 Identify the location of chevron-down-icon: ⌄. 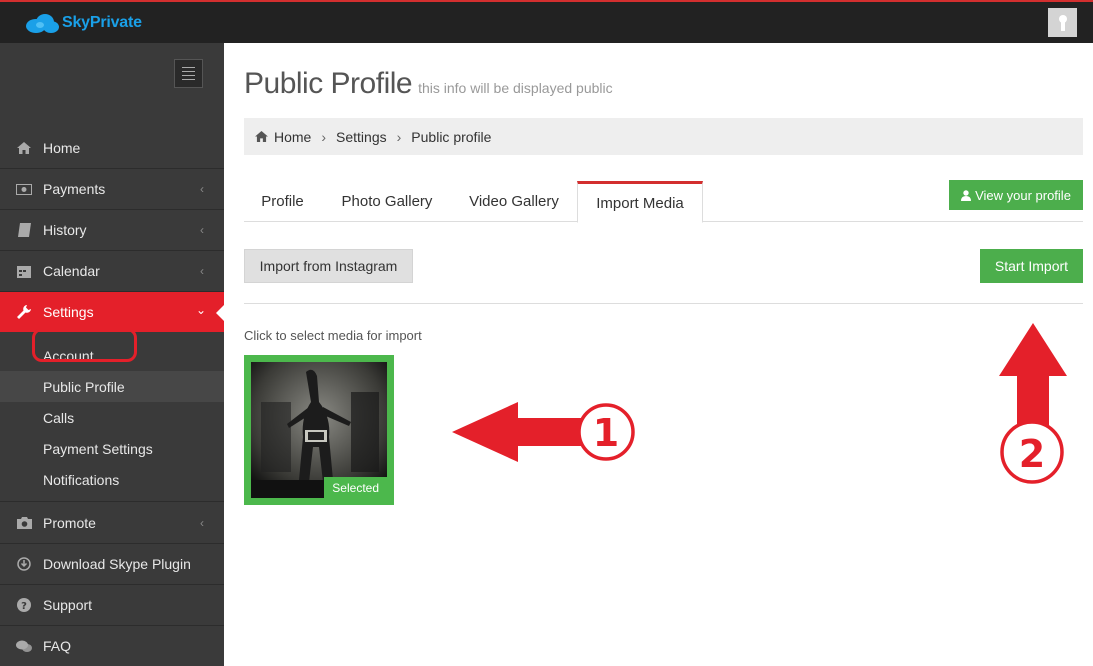
(200, 310).